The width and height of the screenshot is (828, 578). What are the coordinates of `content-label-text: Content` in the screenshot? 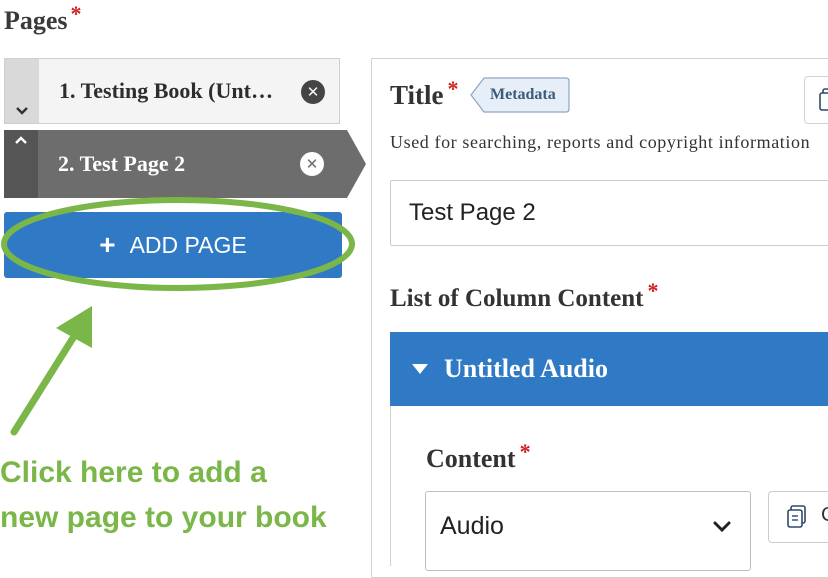 It's located at (471, 458).